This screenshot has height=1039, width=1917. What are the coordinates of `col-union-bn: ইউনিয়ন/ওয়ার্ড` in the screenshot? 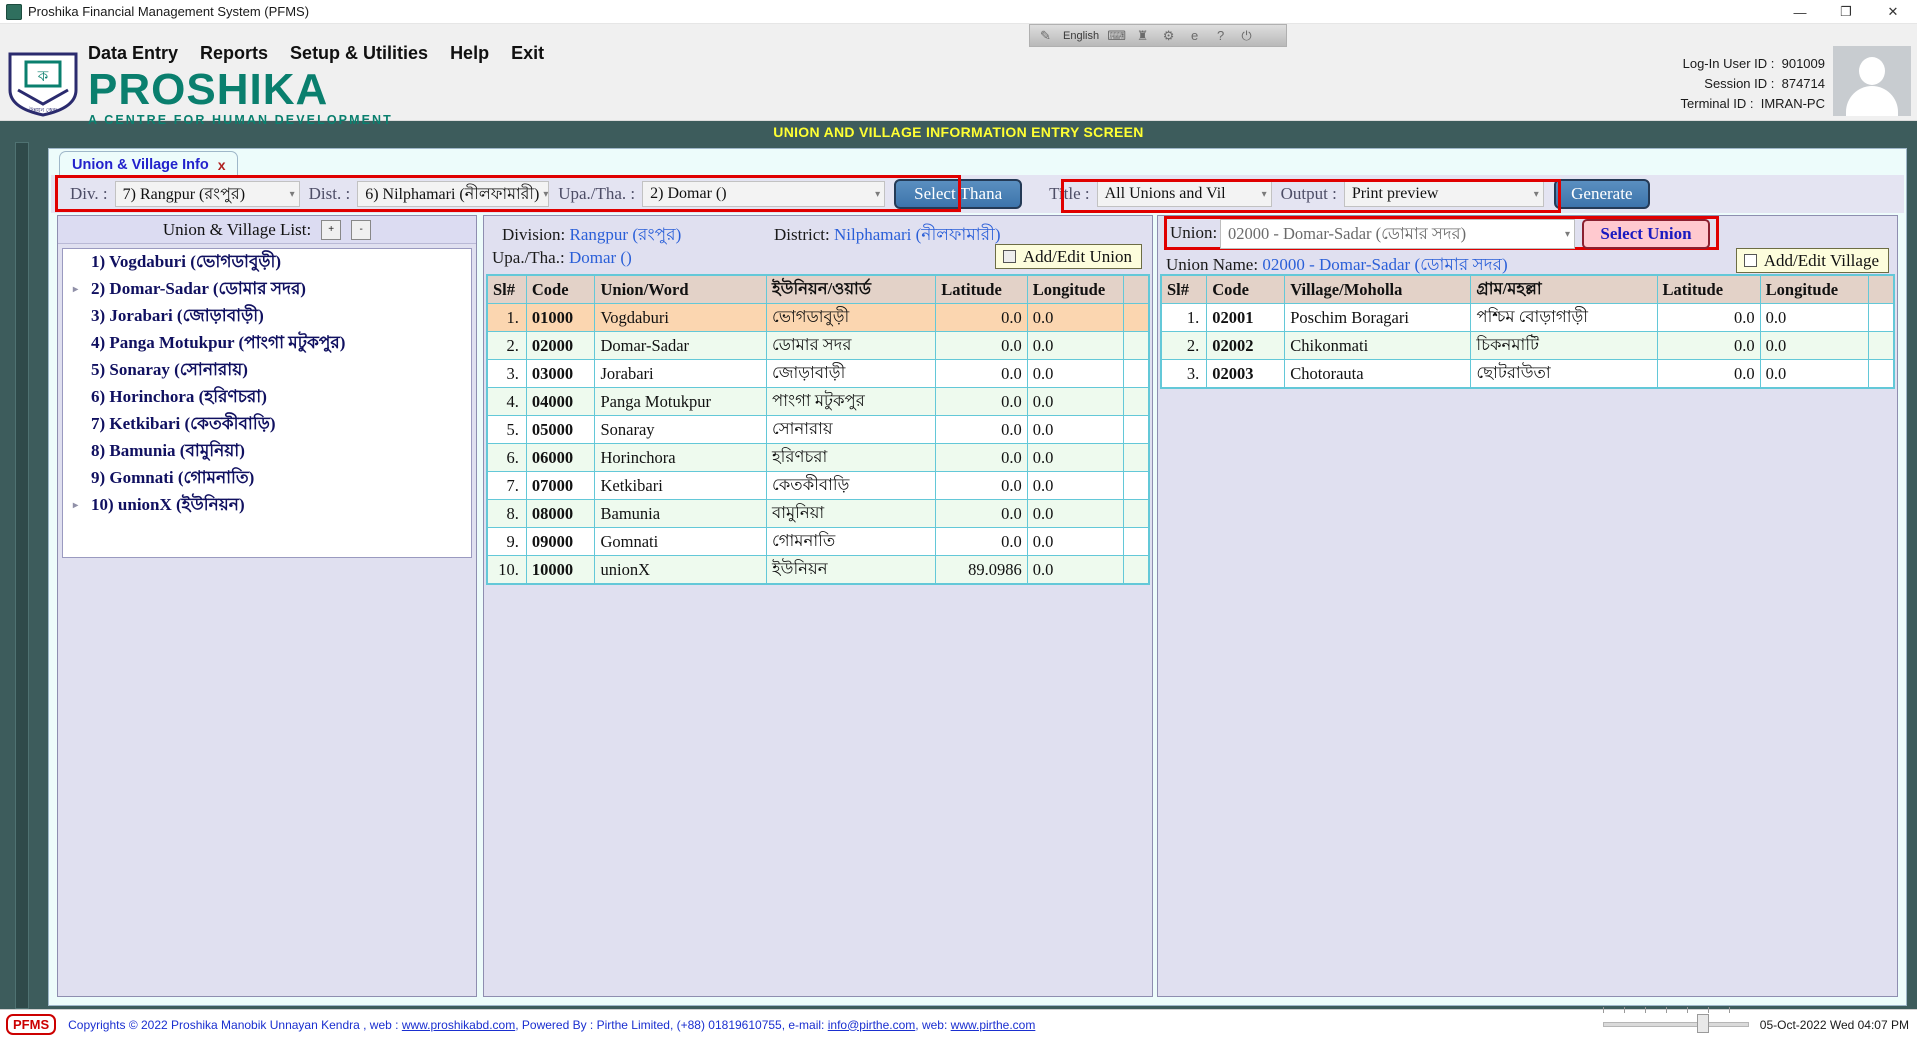 It's located at (851, 289).